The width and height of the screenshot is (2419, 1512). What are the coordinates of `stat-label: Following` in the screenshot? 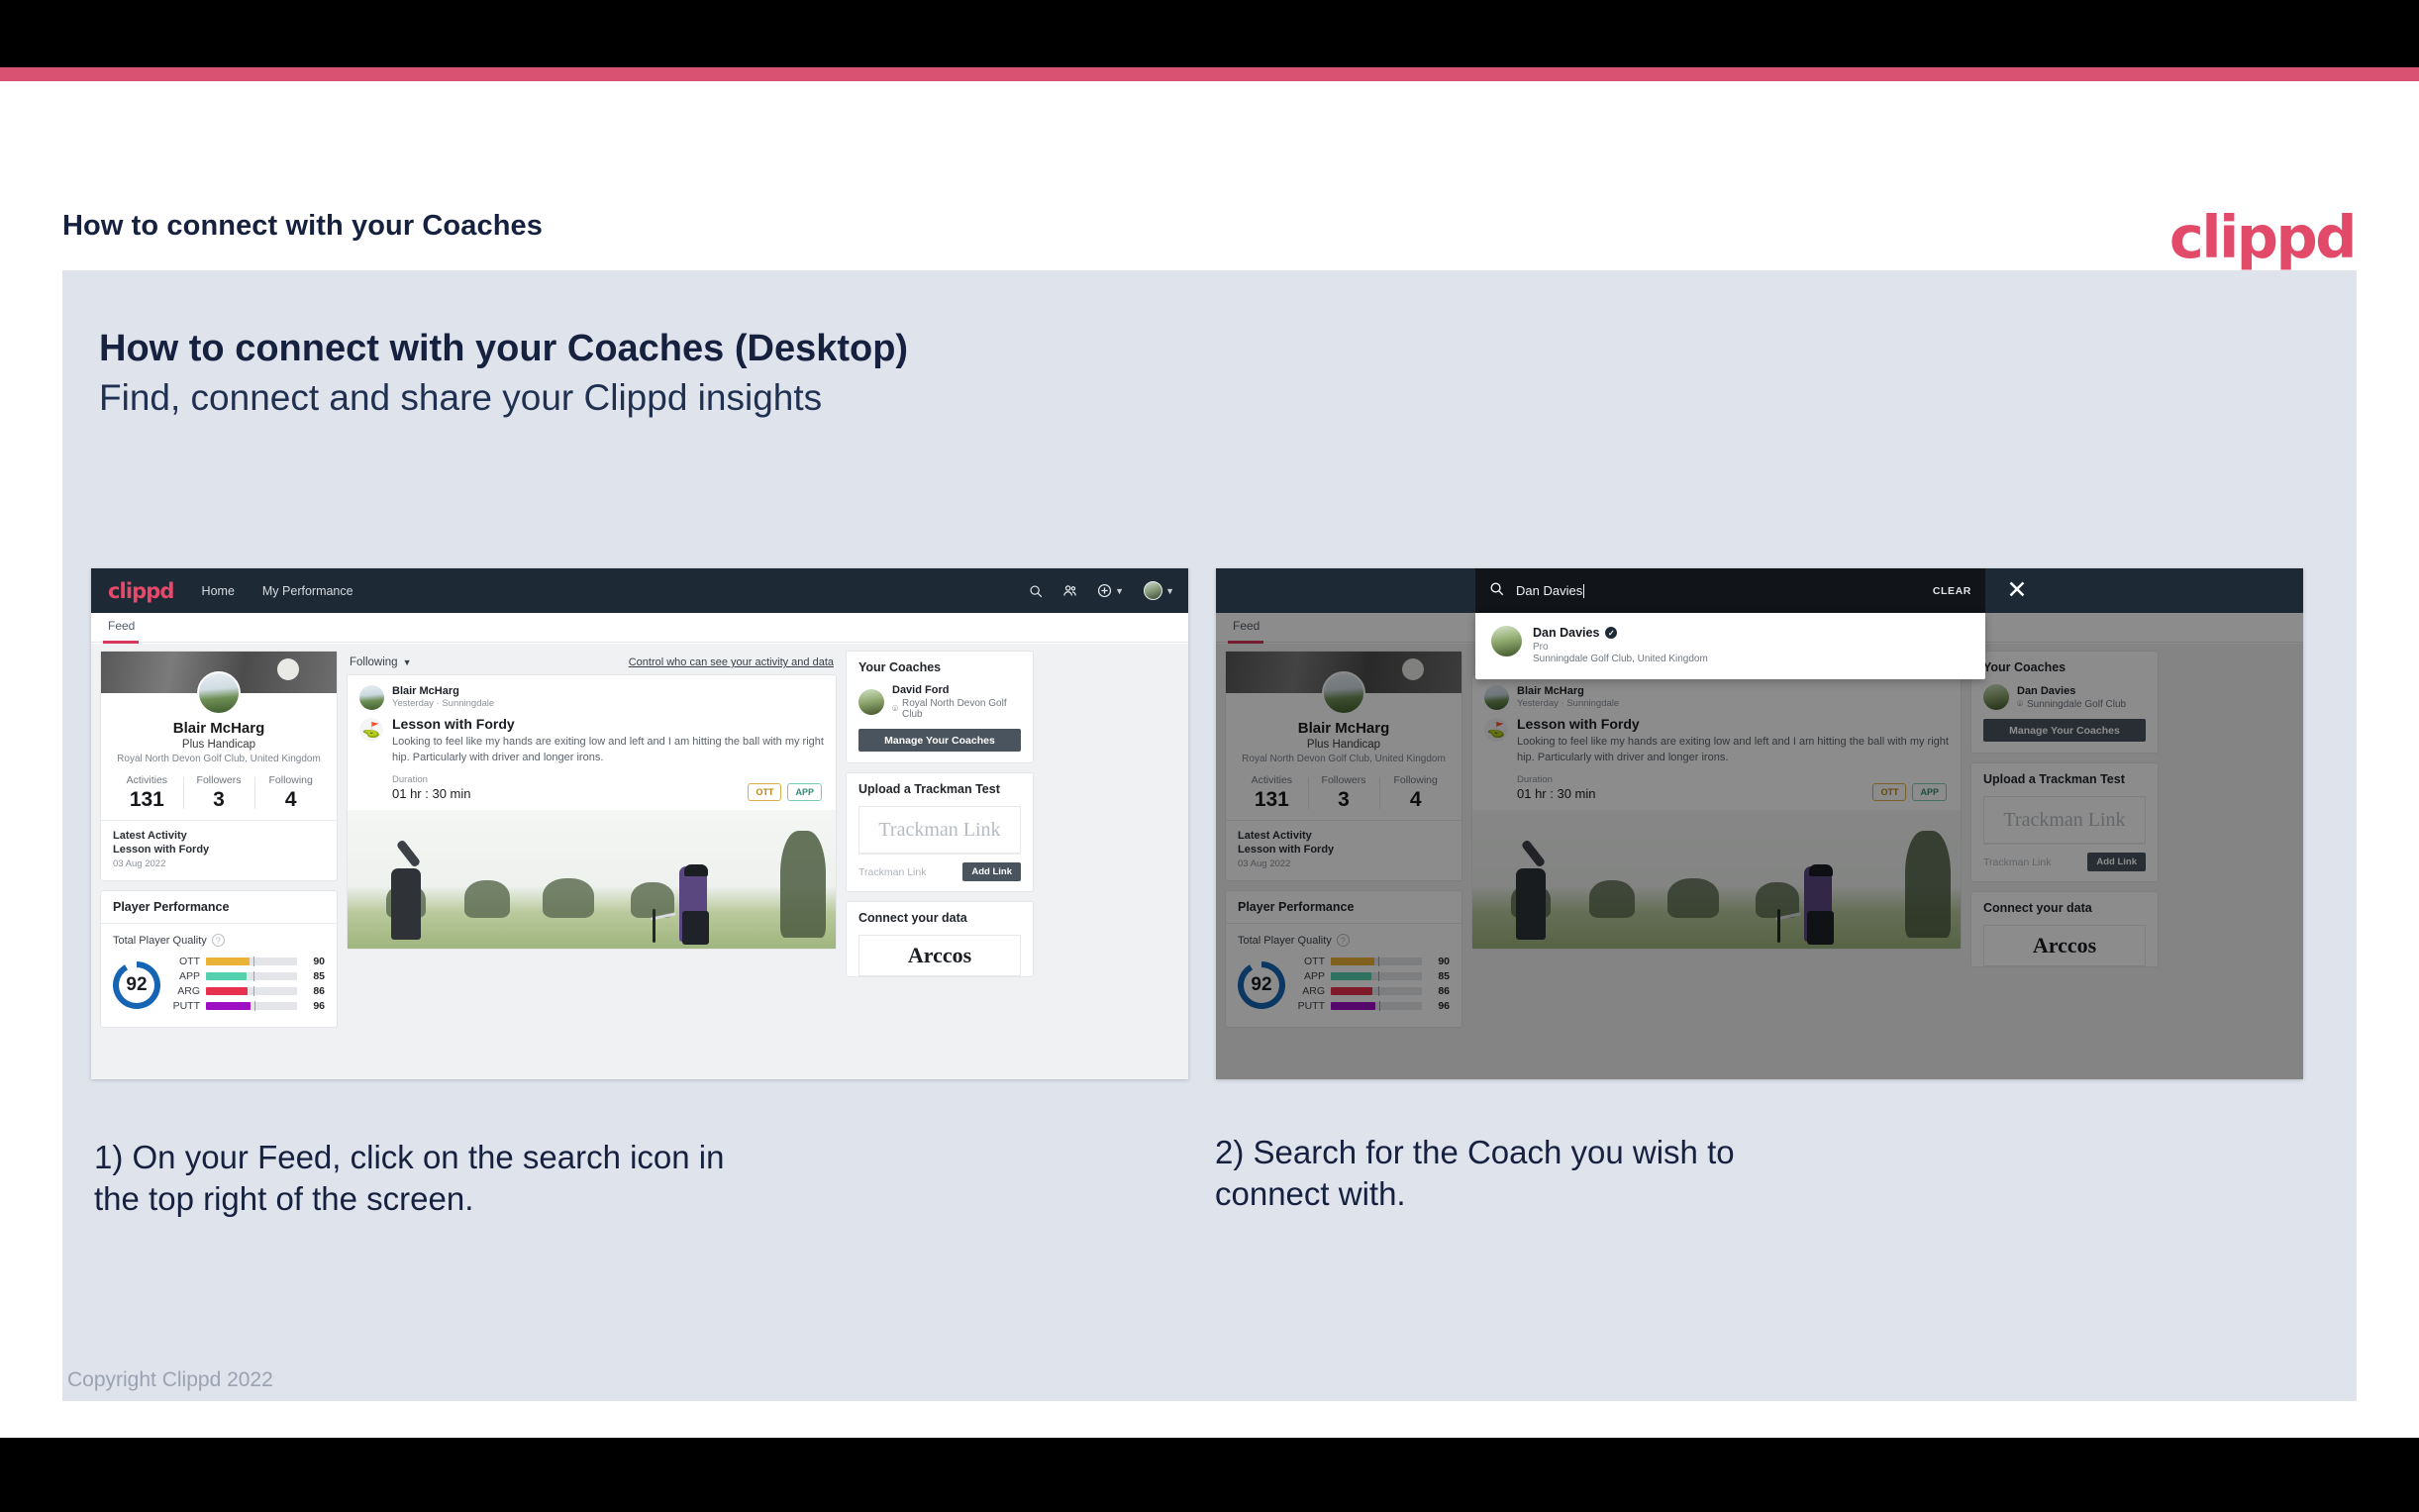 It's located at (290, 780).